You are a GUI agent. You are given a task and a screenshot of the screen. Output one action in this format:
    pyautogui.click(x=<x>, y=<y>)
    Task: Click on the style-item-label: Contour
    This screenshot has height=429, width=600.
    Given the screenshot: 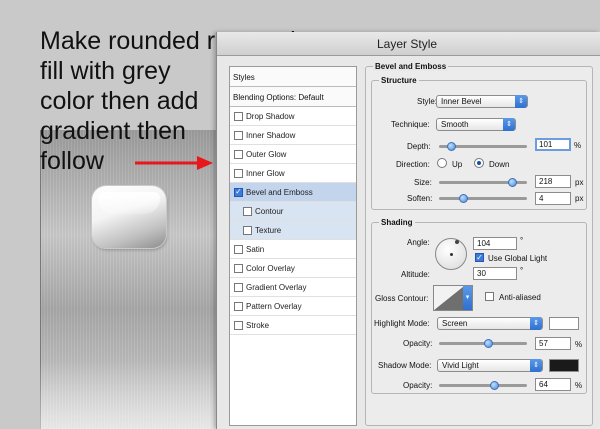 What is the action you would take?
    pyautogui.click(x=269, y=211)
    